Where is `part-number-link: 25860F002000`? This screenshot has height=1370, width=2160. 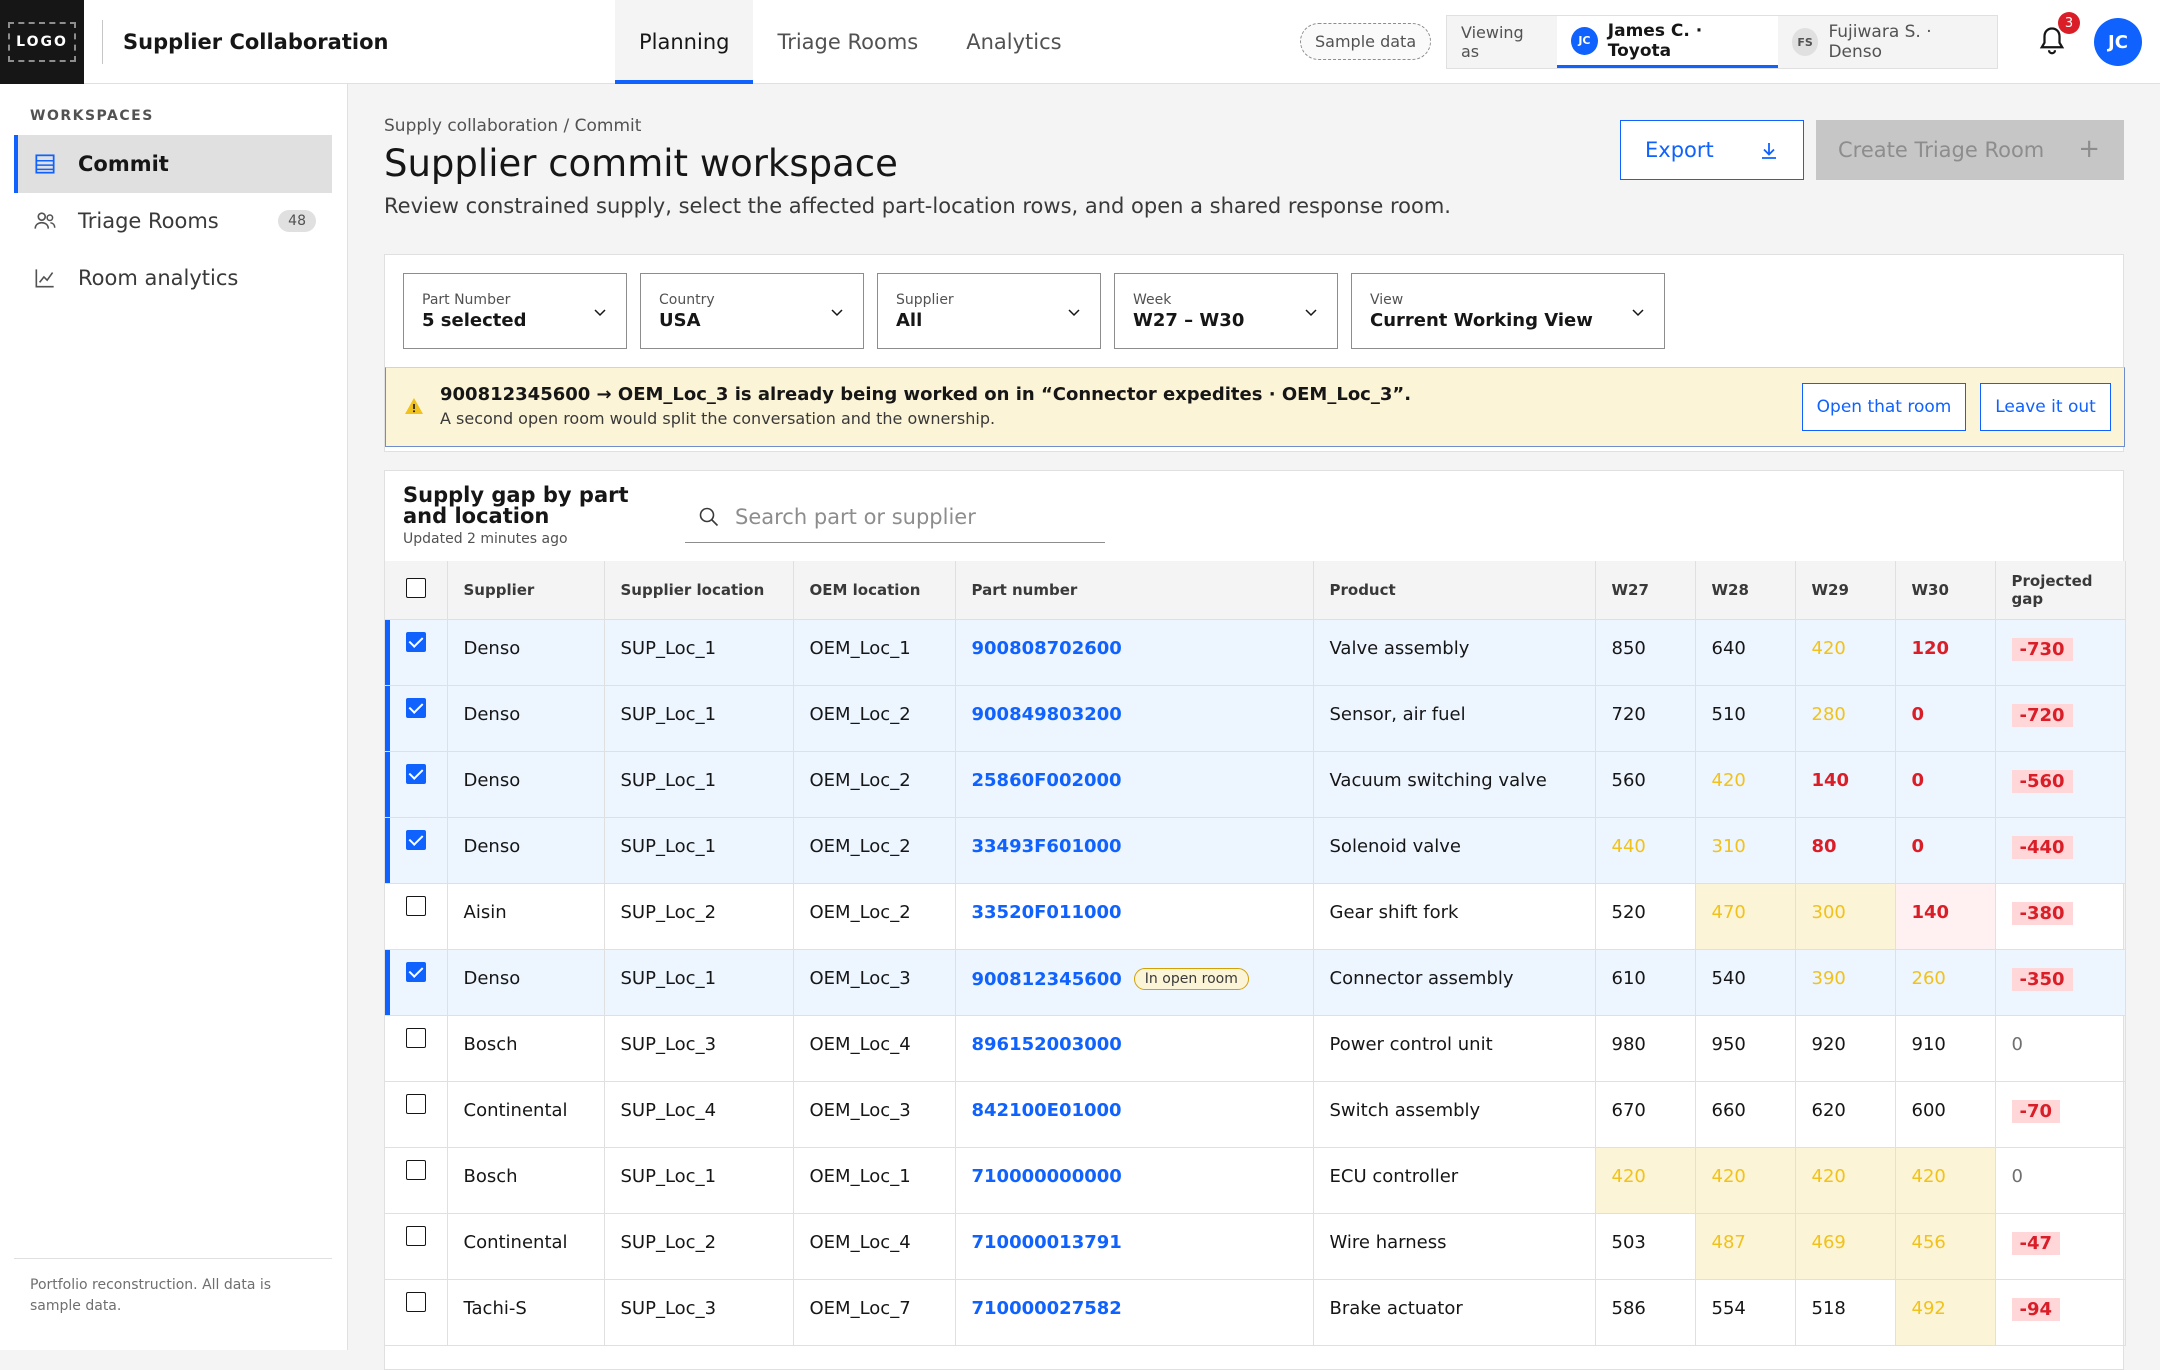
part-number-link: 25860F002000 is located at coordinates (1047, 780).